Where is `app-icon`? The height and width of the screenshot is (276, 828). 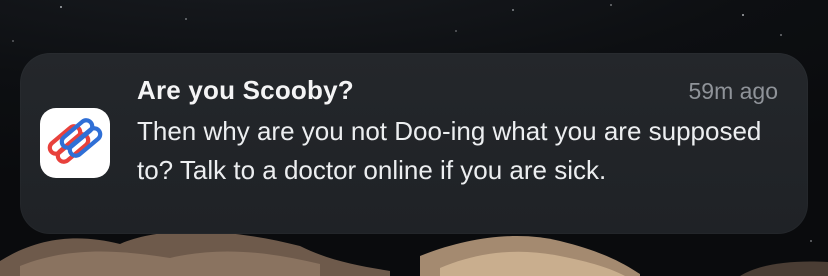 app-icon is located at coordinates (75, 143).